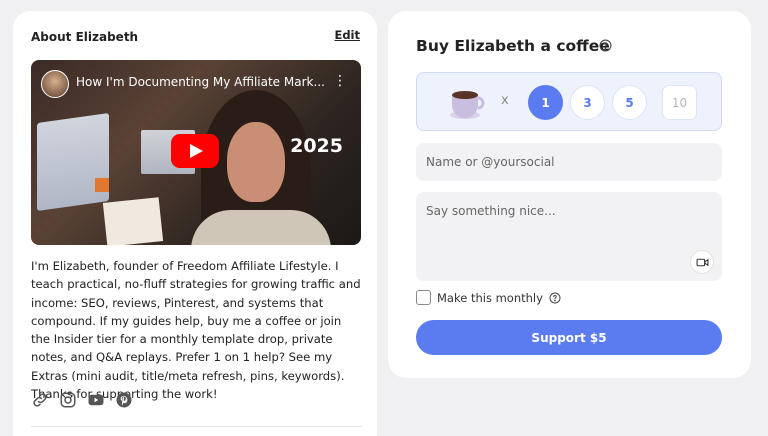 The height and width of the screenshot is (436, 768). Describe the element at coordinates (40, 400) in the screenshot. I see `link-icon` at that location.